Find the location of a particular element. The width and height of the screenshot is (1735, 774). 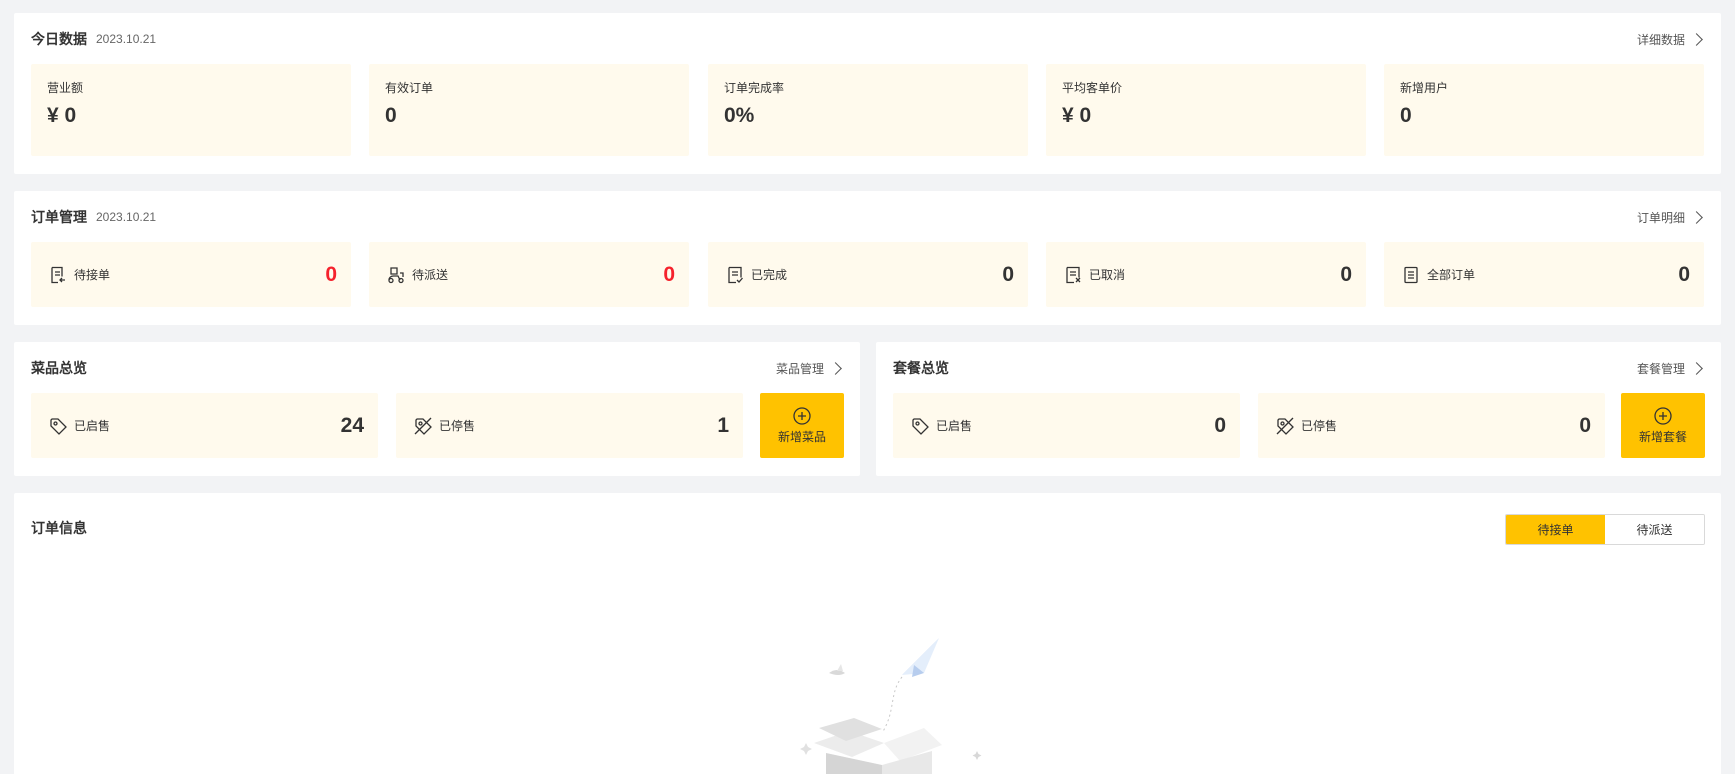

stat-label: 平均客单价 is located at coordinates (1092, 88).